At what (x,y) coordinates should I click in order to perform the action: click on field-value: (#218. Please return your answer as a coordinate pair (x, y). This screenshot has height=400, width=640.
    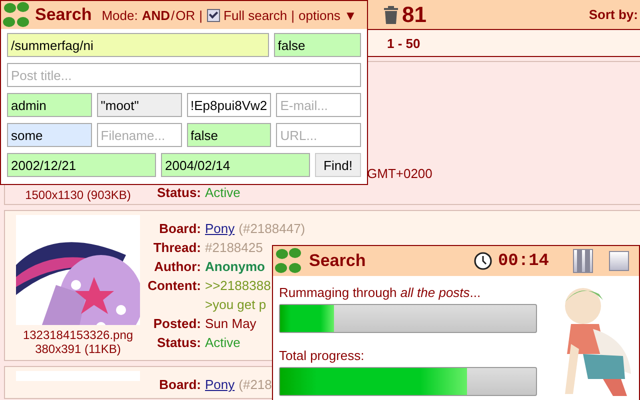
    Looking at the image, I should click on (255, 384).